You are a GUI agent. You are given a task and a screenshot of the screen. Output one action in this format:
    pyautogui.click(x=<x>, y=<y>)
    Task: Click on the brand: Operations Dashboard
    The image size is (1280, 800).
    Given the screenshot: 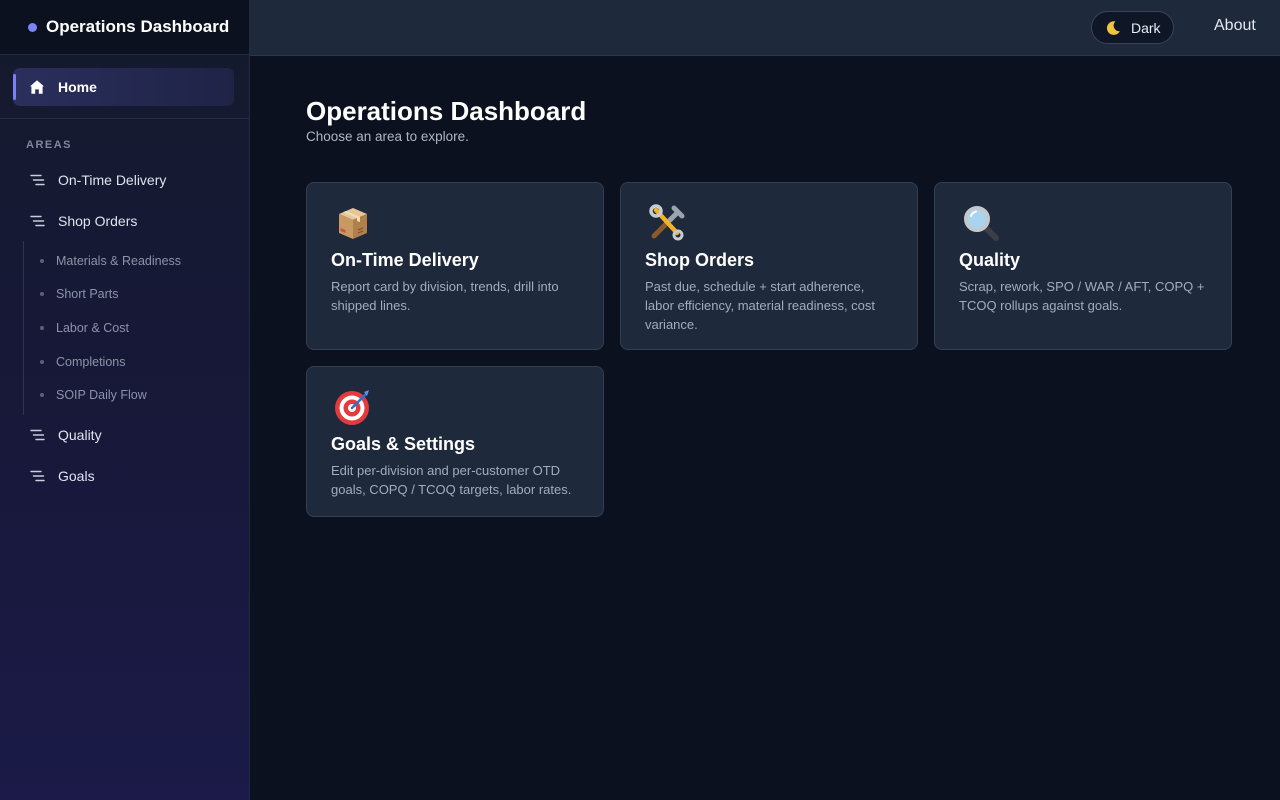 What is the action you would take?
    pyautogui.click(x=124, y=27)
    